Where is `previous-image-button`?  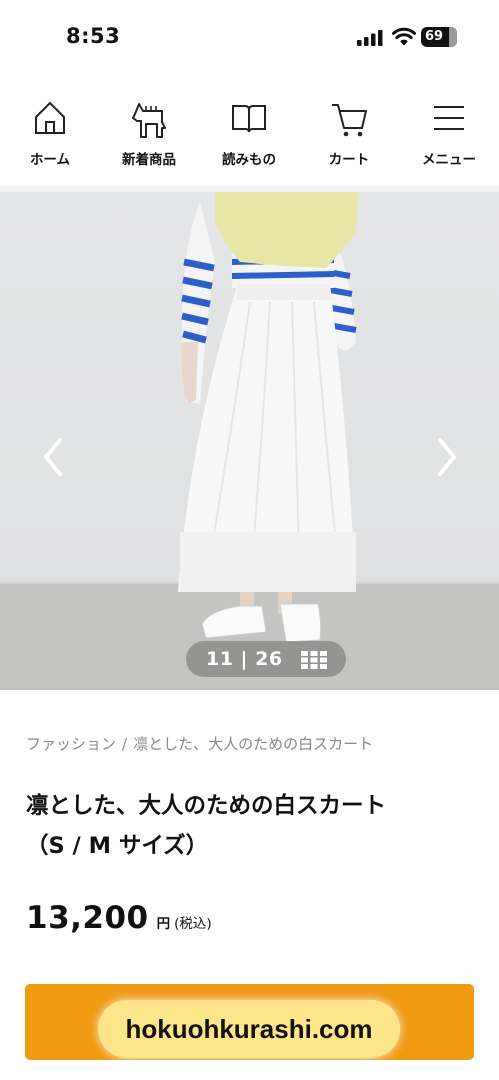 previous-image-button is located at coordinates (54, 457).